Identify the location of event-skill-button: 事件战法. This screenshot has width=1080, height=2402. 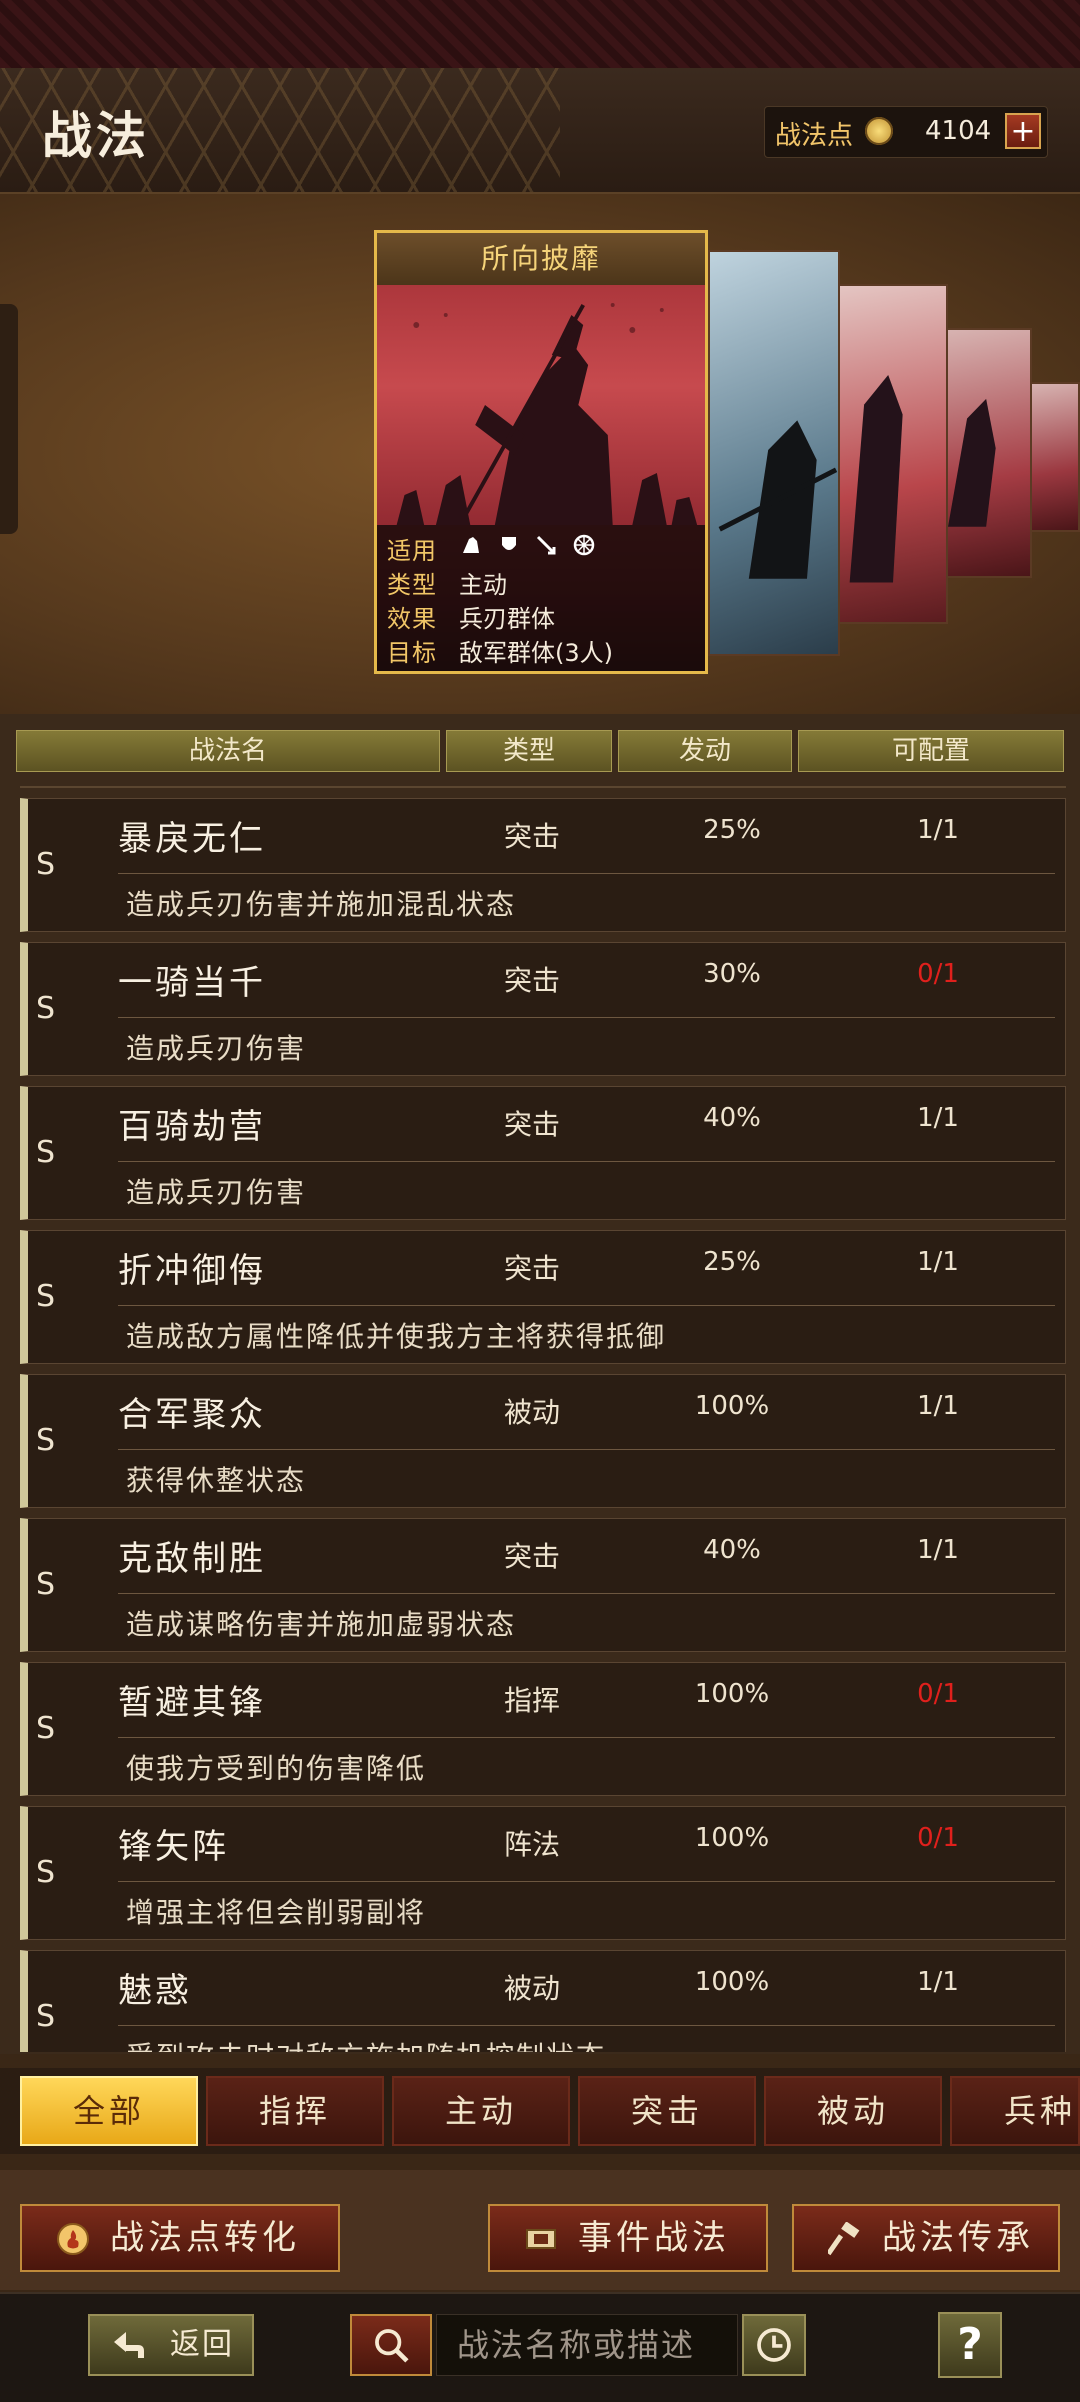
(628, 2238).